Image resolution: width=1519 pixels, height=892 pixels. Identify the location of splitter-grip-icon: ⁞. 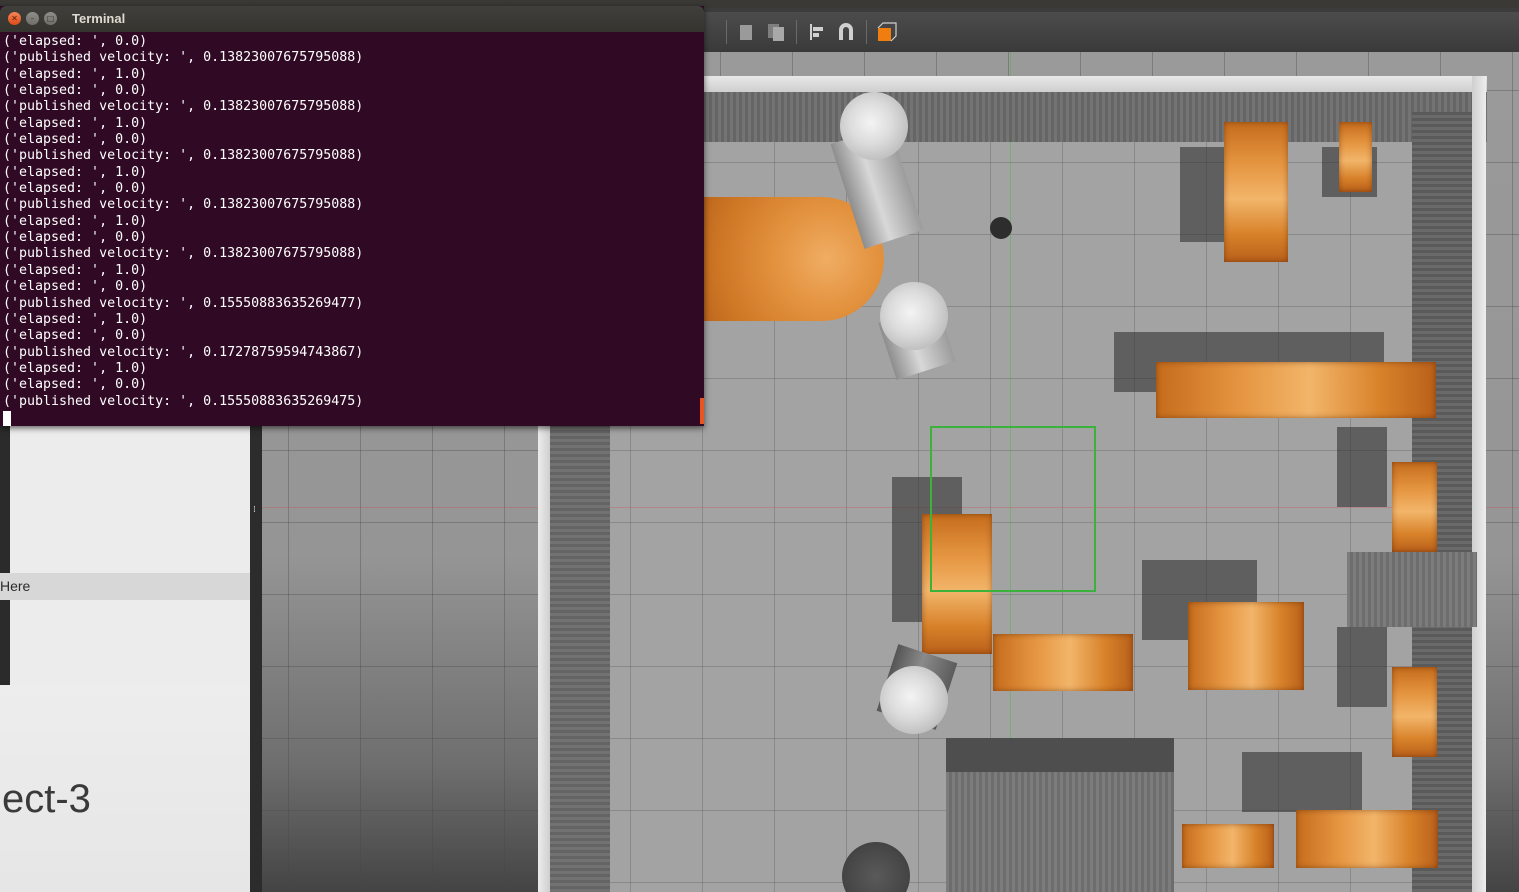
(255, 513).